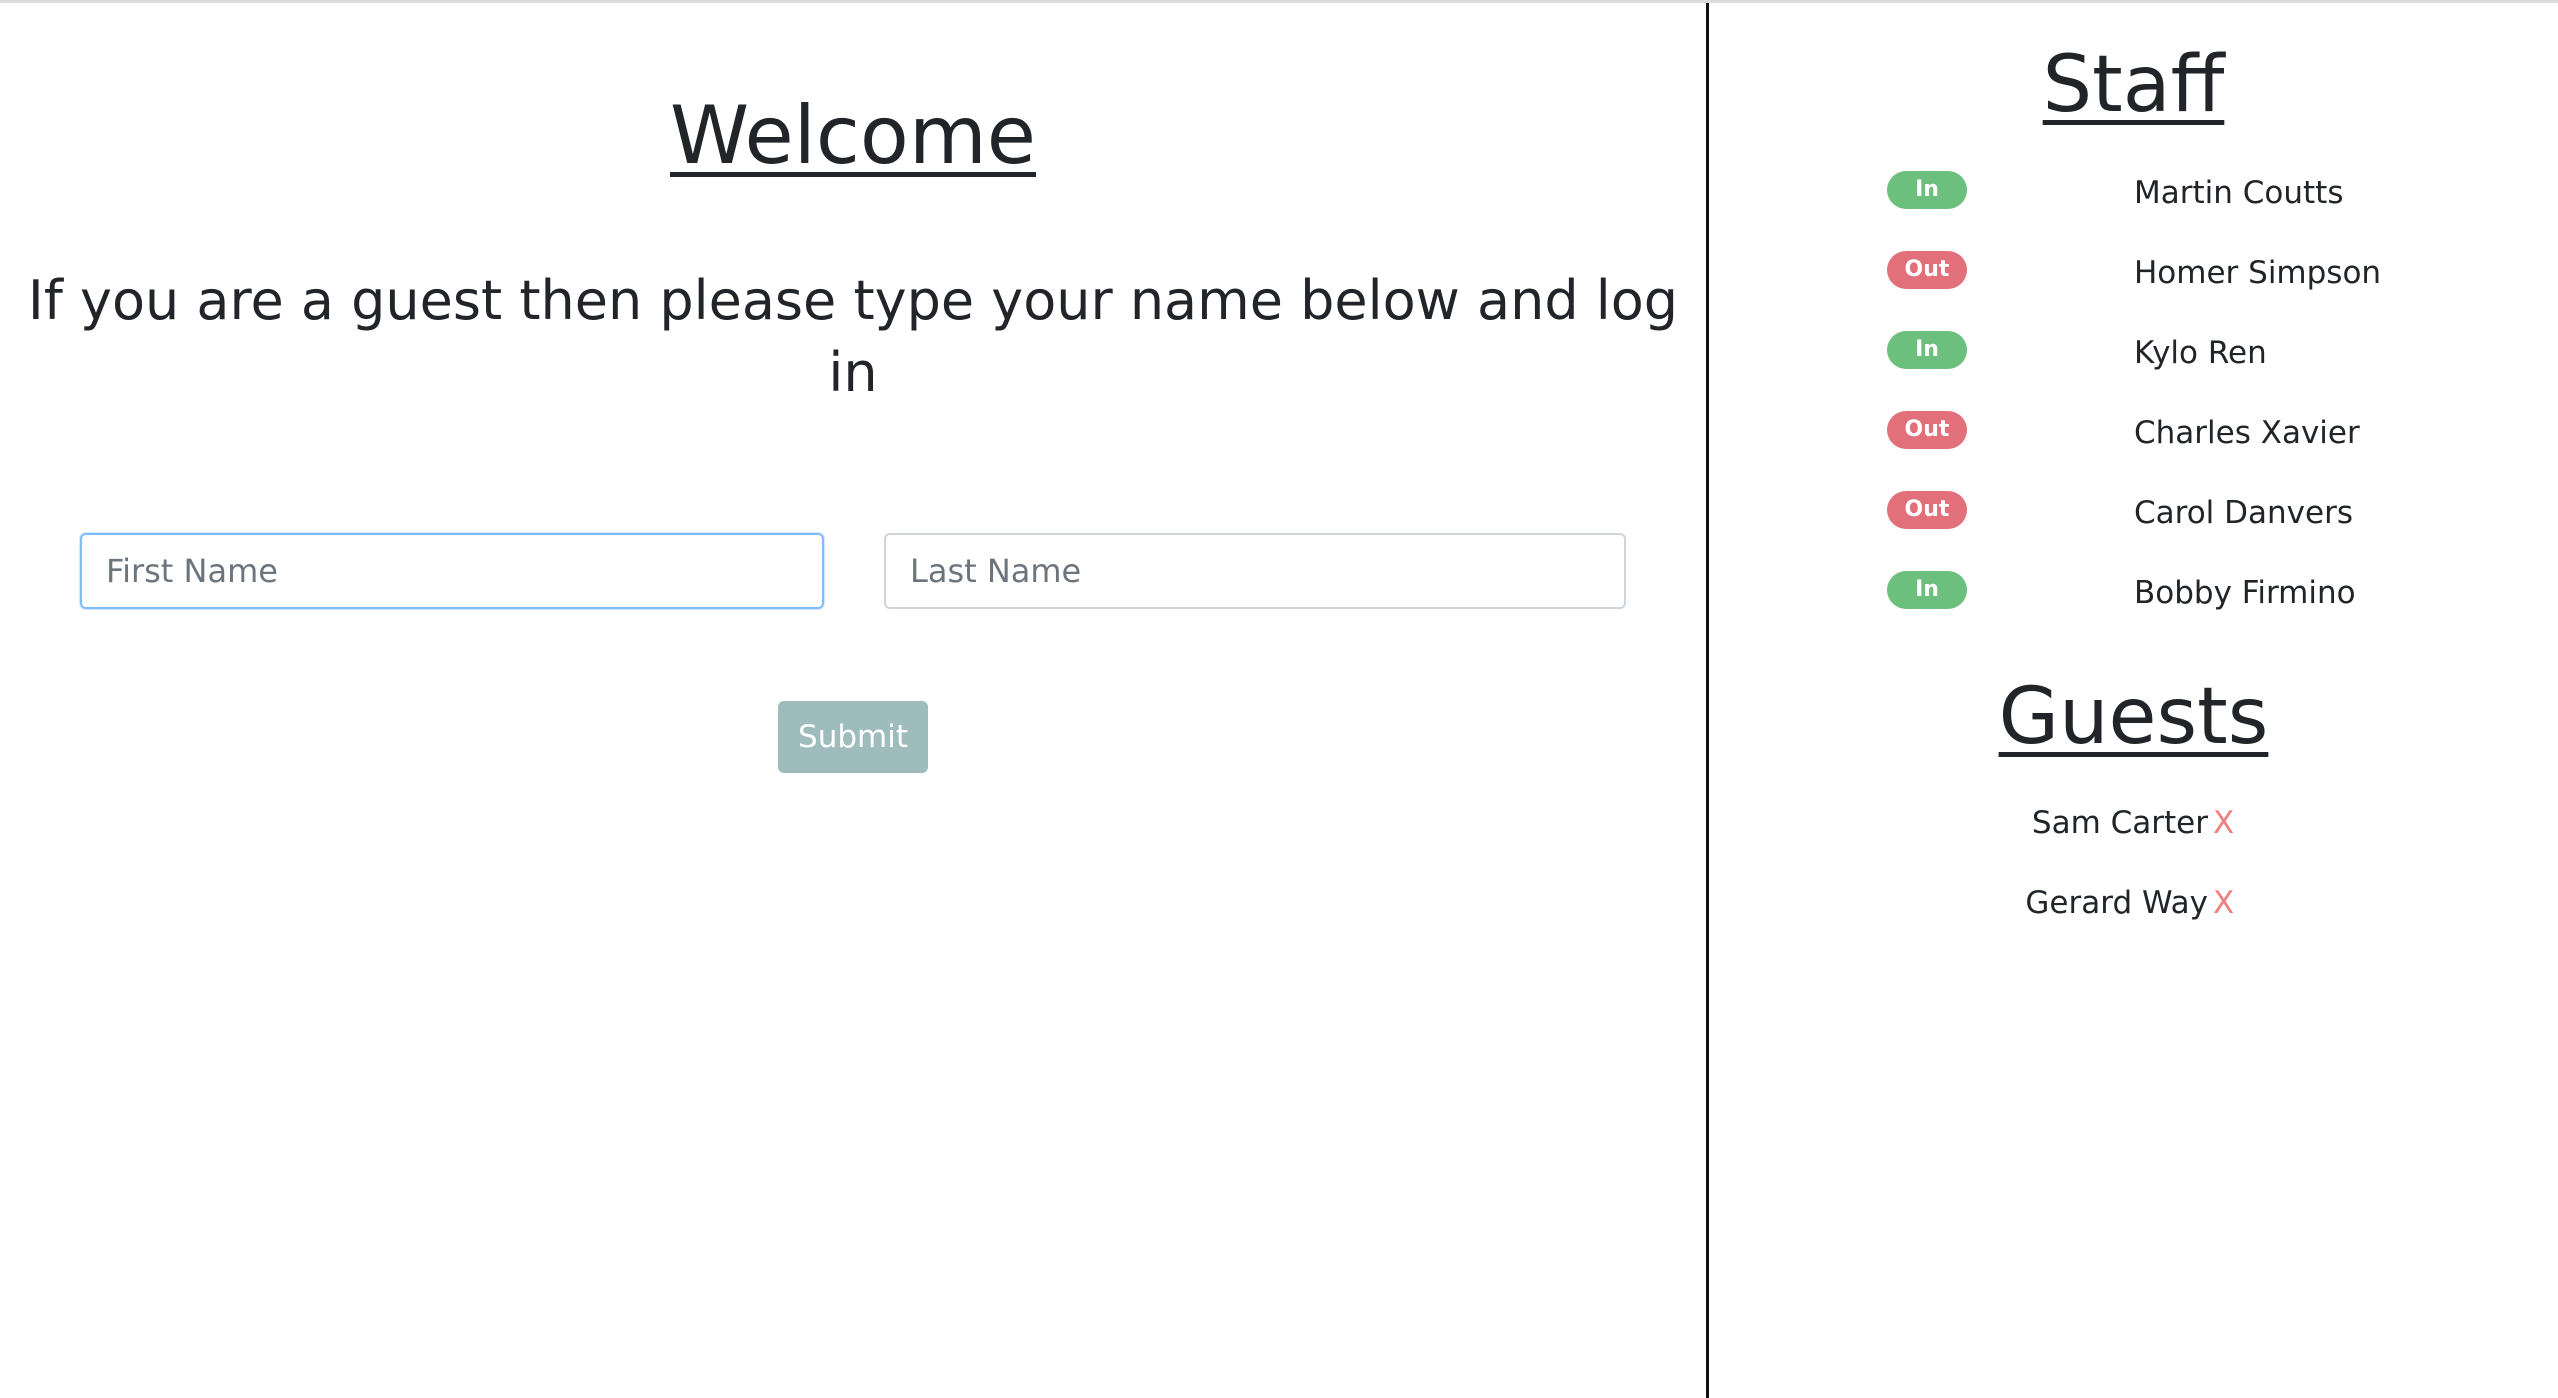 The image size is (2558, 1398). What do you see at coordinates (2239, 193) in the screenshot?
I see `staff-name: Martin Coutts` at bounding box center [2239, 193].